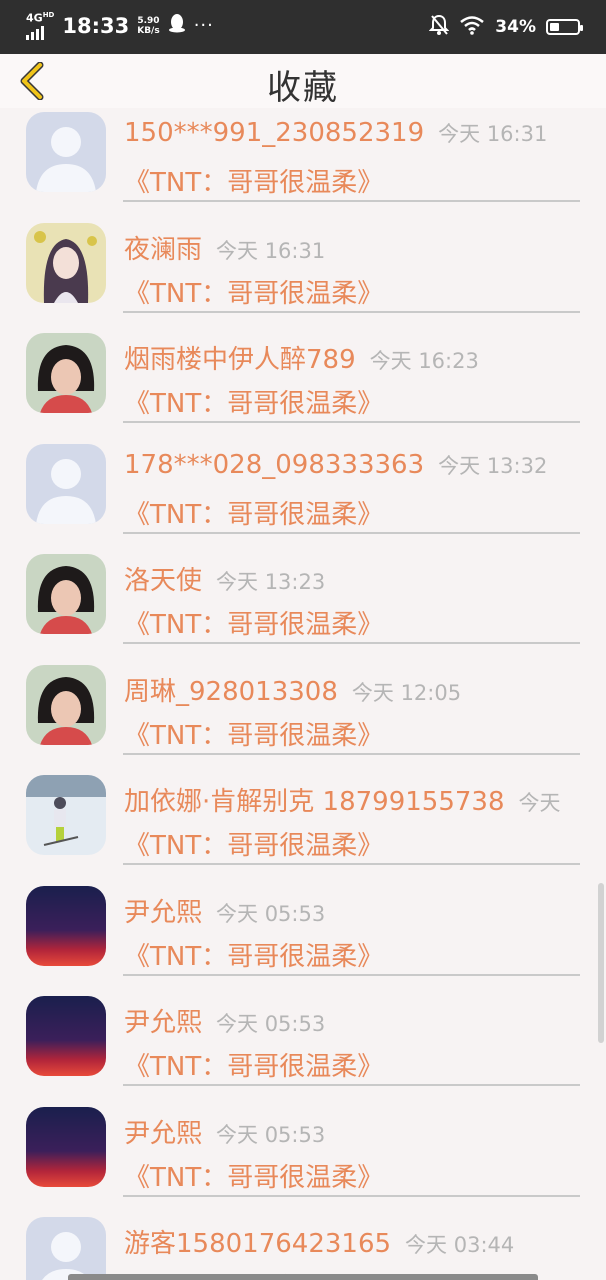 Image resolution: width=606 pixels, height=1280 pixels. What do you see at coordinates (257, 1244) in the screenshot?
I see `user-name: 游客1580176423165` at bounding box center [257, 1244].